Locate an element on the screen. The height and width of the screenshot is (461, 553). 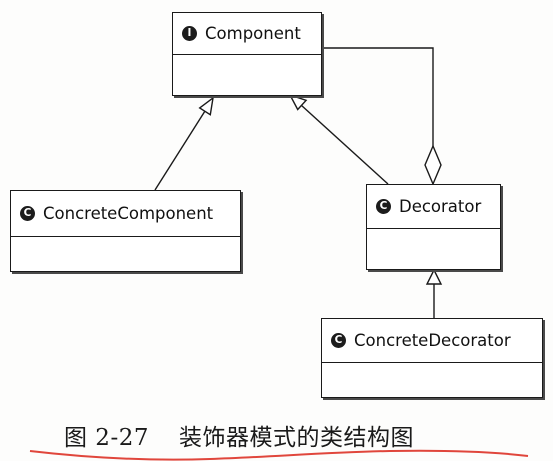
component-class-name: Component is located at coordinates (253, 33).